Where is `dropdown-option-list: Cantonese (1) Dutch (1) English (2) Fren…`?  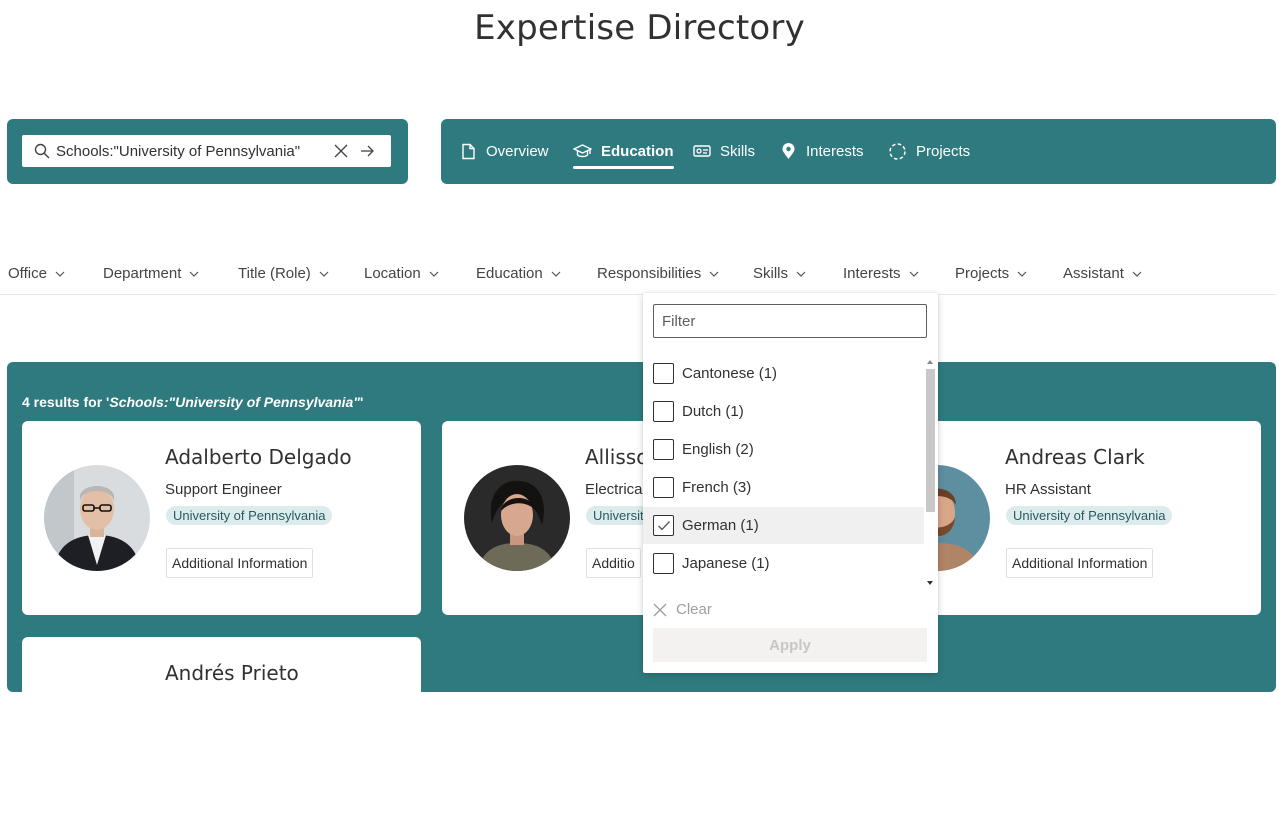 dropdown-option-list: Cantonese (1) Dutch (1) English (2) Fren… is located at coordinates (783, 472).